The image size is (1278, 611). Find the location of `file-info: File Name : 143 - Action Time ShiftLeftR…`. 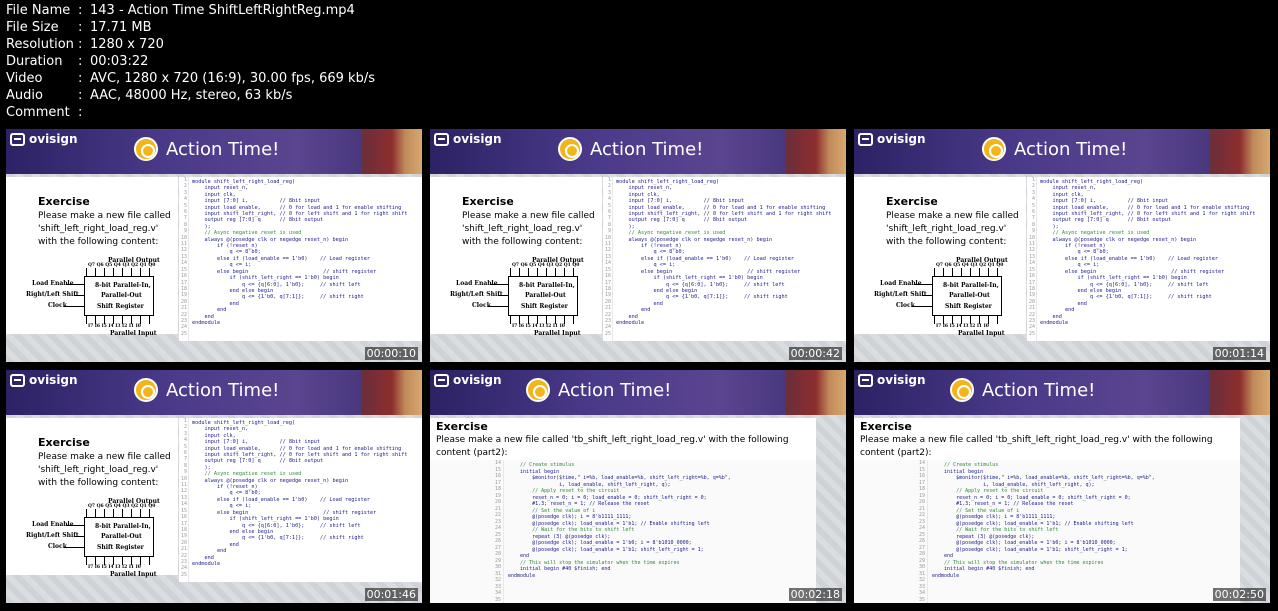

file-info: File Name : 143 - Action Time ShiftLeftR… is located at coordinates (190, 61).